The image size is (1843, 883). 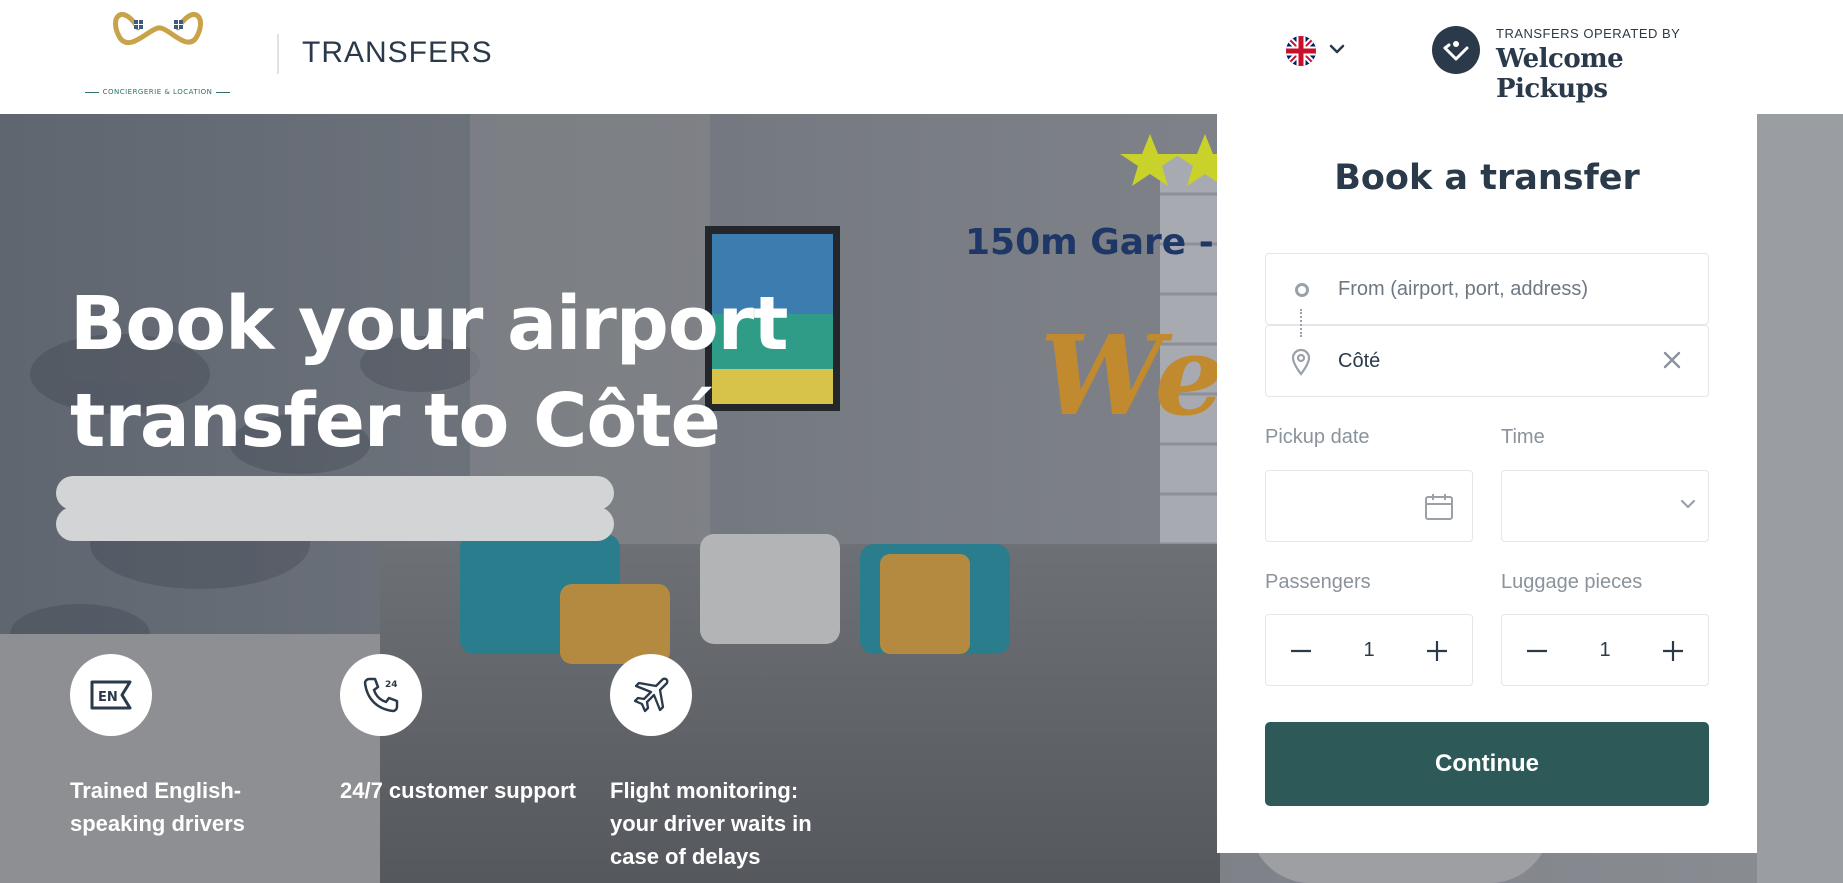 I want to click on welcome-pickups-logo-icon, so click(x=1456, y=50).